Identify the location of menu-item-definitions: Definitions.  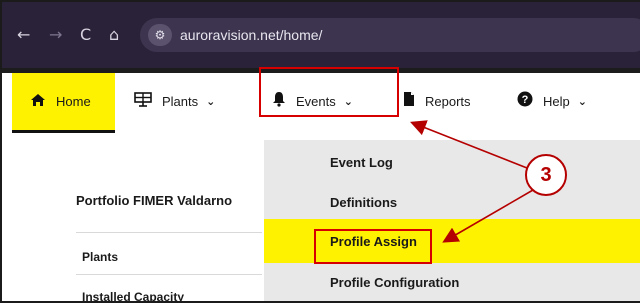
(452, 202).